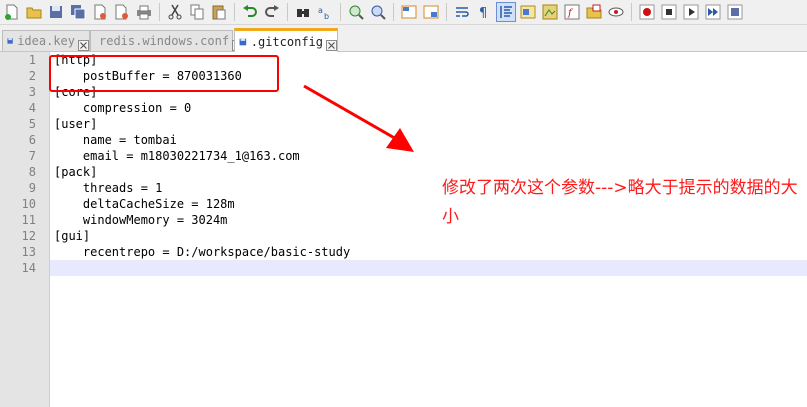  What do you see at coordinates (250, 12) in the screenshot?
I see `undo-icon` at bounding box center [250, 12].